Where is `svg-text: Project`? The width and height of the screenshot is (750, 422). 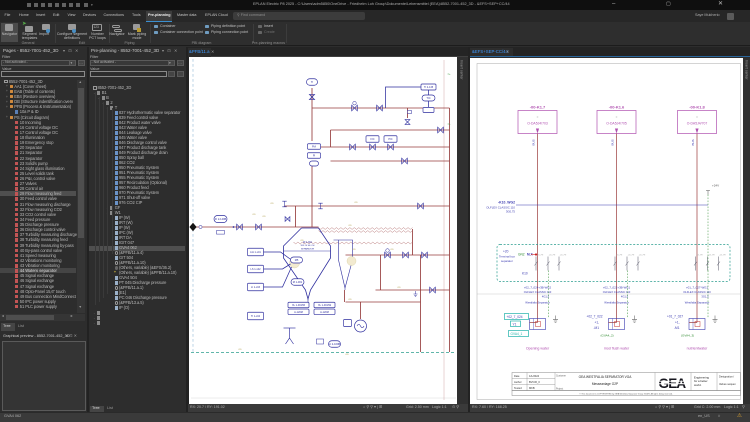
svg-text: Project is located at coordinates (560, 388).